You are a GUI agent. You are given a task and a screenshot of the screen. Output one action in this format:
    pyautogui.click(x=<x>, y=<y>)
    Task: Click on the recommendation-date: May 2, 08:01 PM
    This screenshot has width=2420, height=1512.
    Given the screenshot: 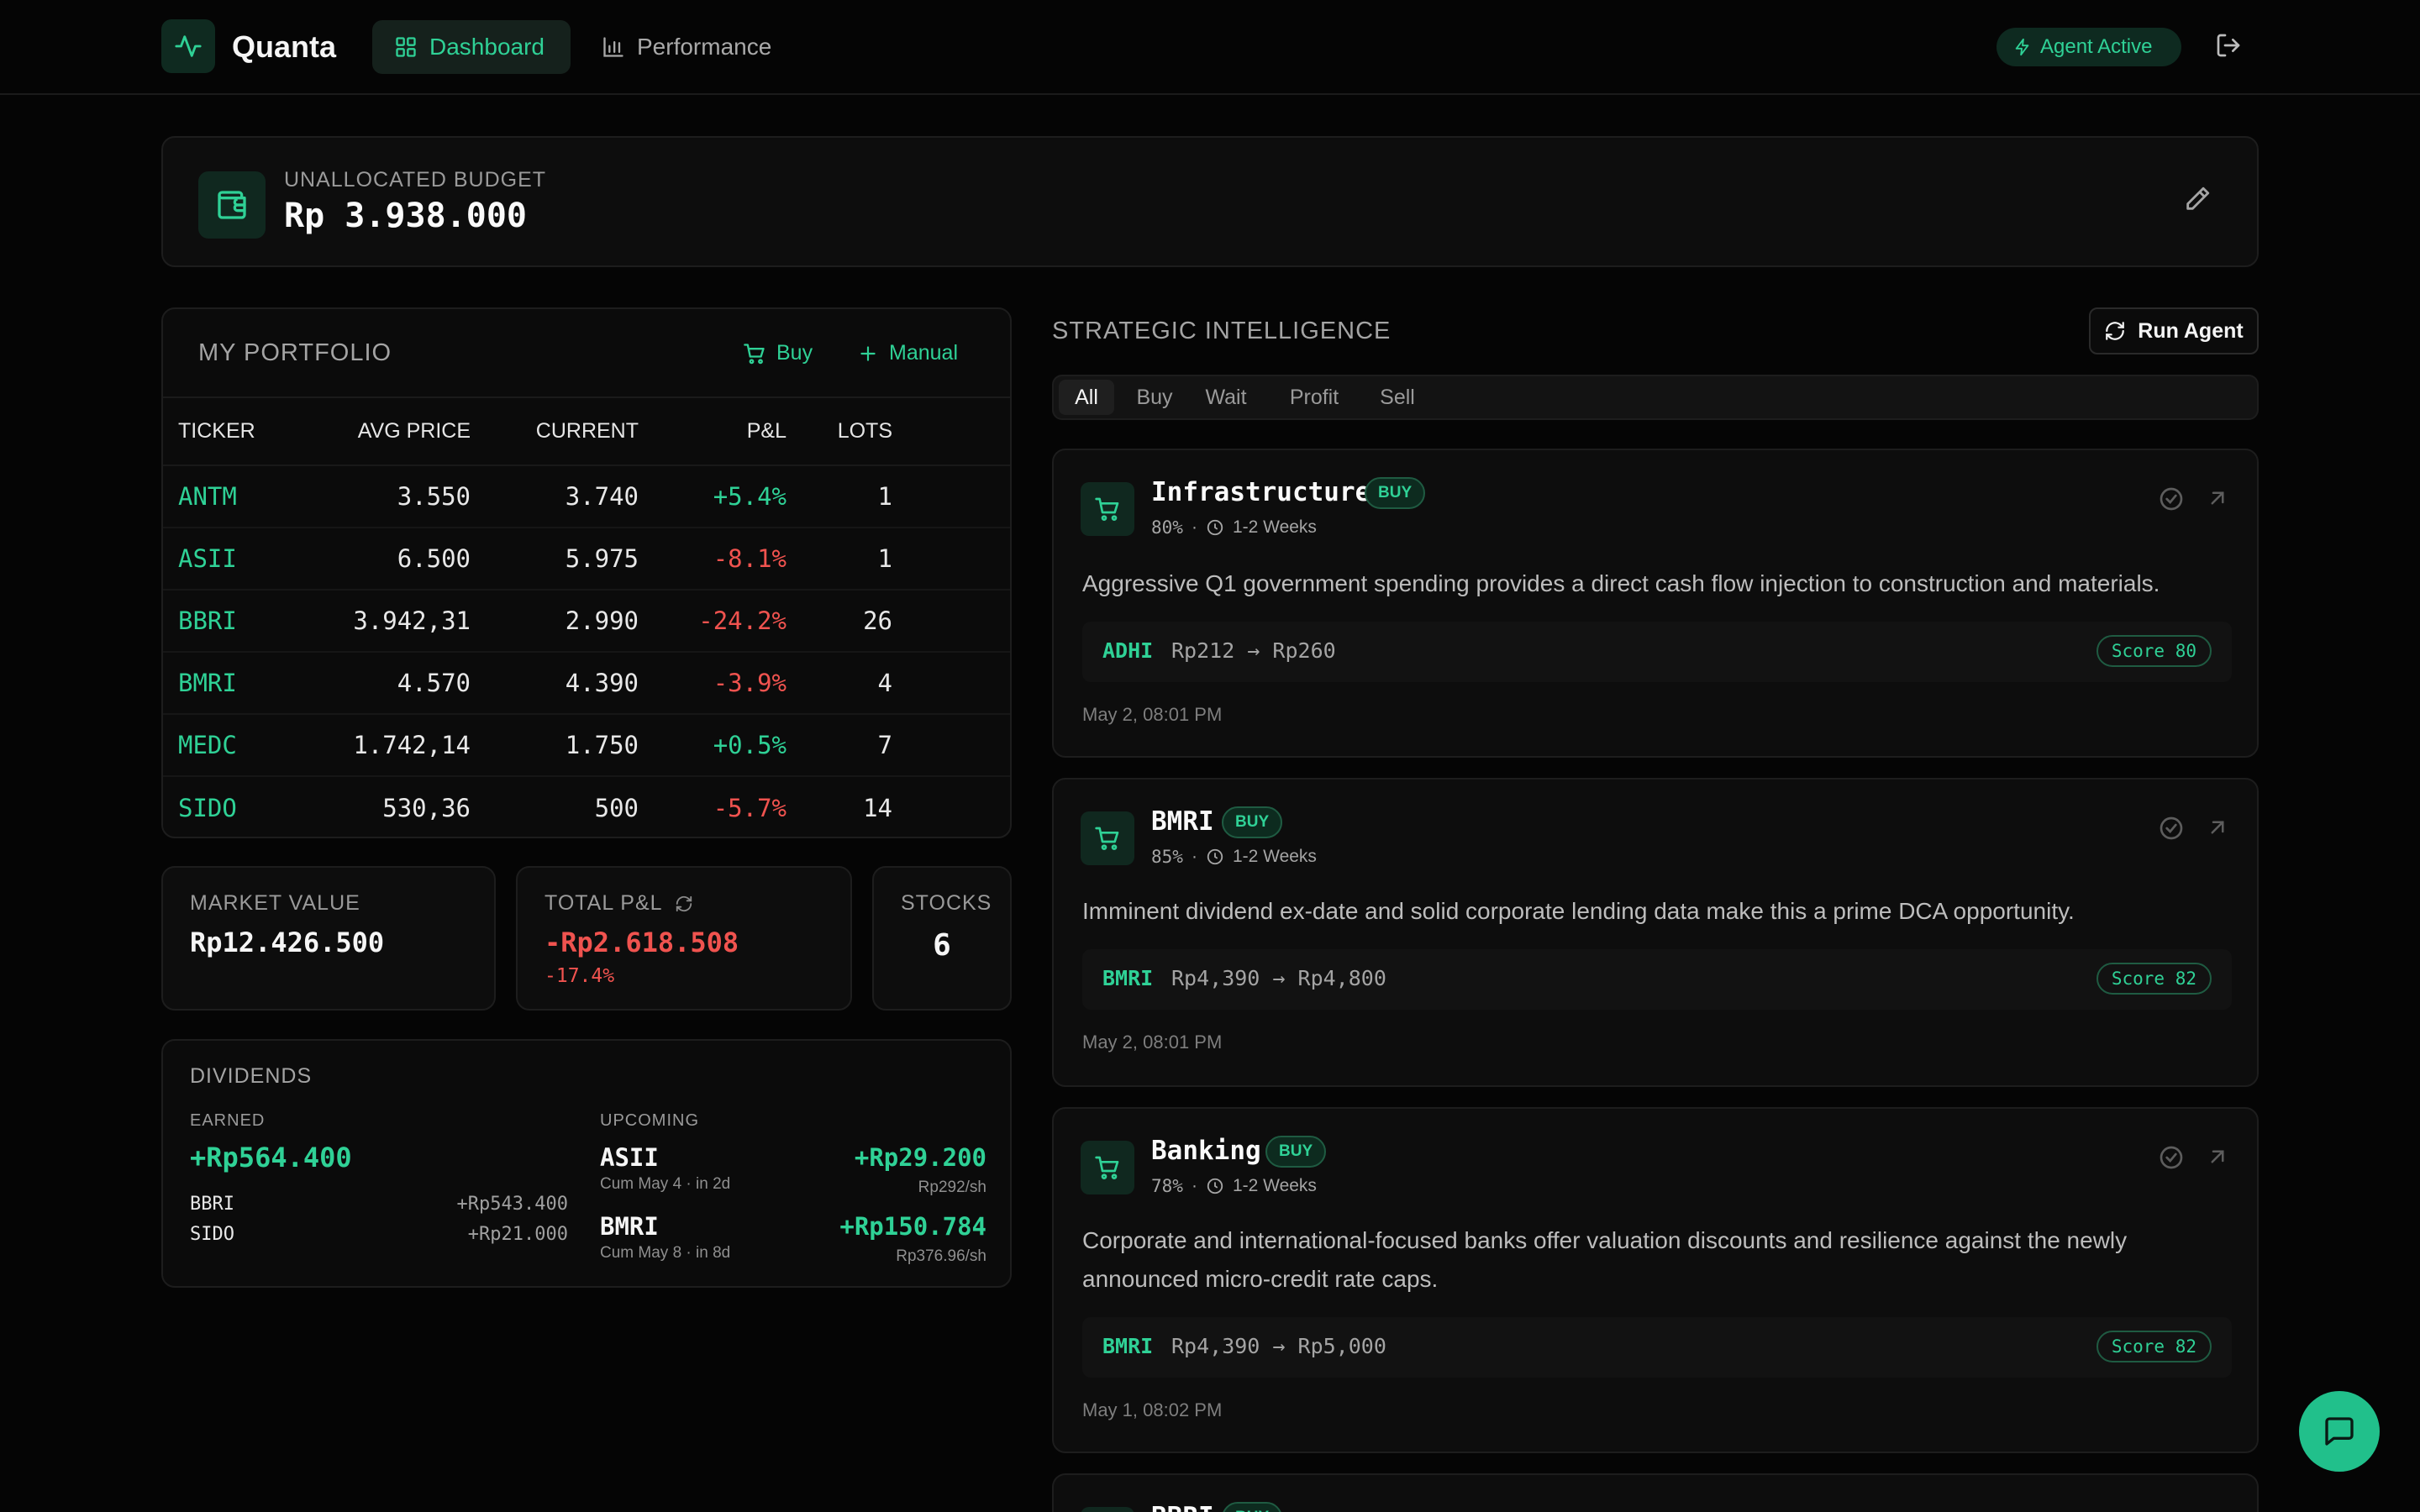 What is the action you would take?
    pyautogui.click(x=1152, y=714)
    